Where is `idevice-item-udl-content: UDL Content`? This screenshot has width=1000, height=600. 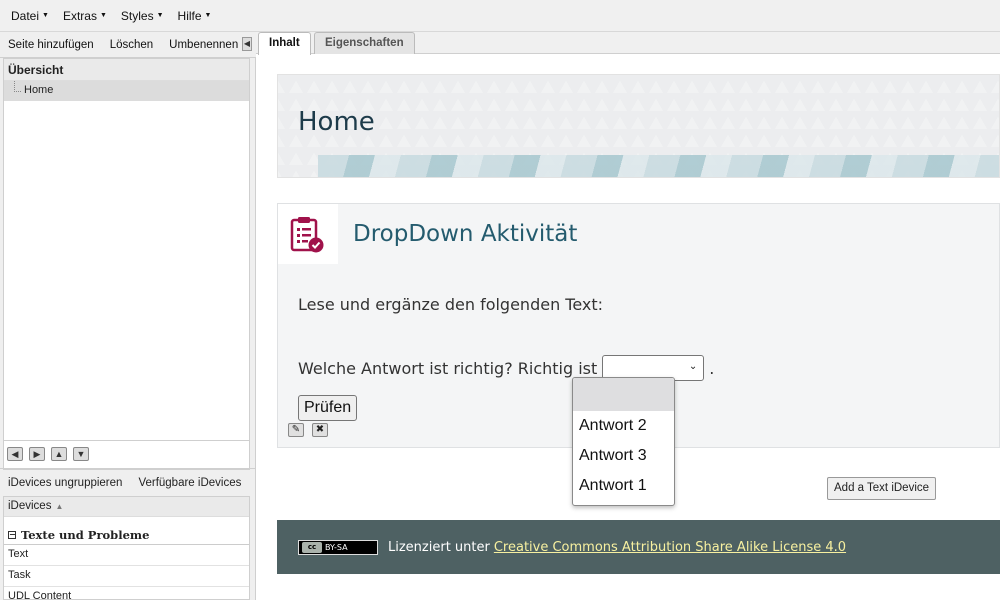 idevice-item-udl-content: UDL Content is located at coordinates (126, 593).